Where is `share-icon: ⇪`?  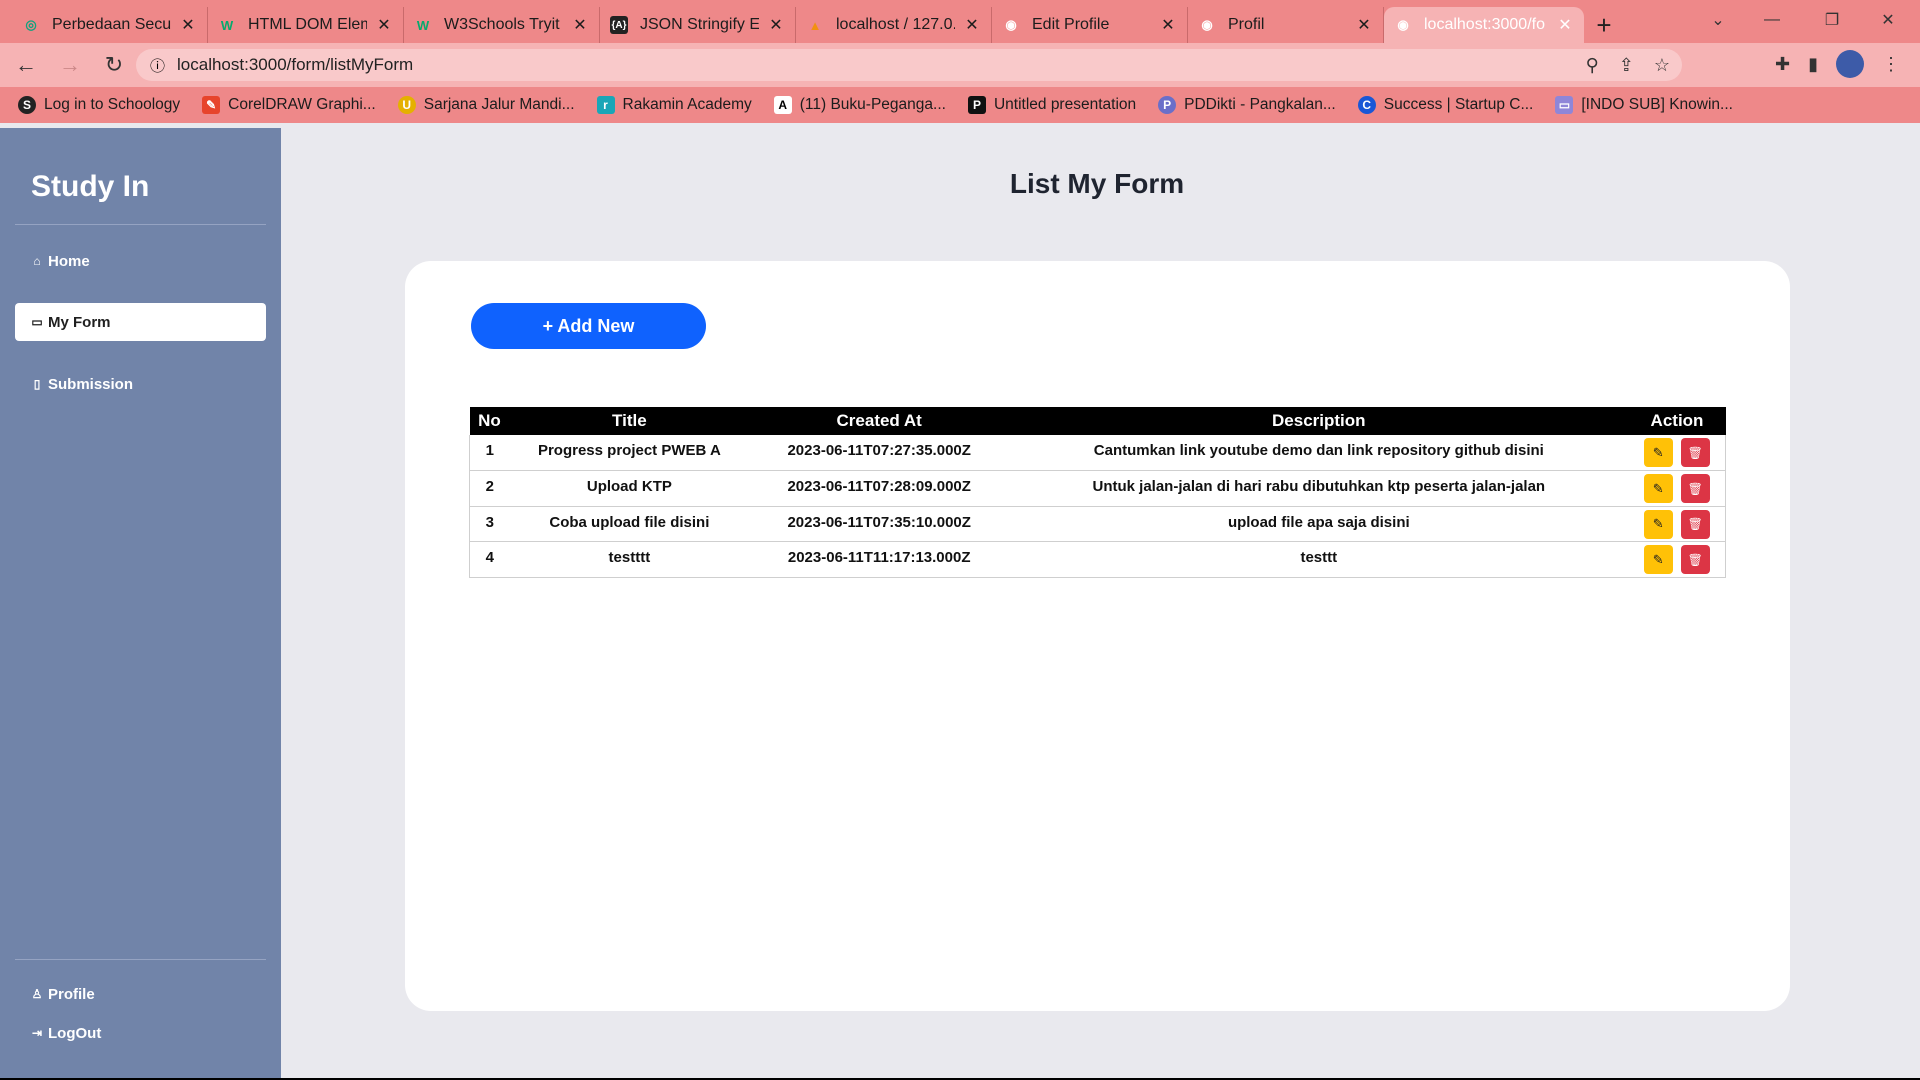 share-icon: ⇪ is located at coordinates (1626, 65).